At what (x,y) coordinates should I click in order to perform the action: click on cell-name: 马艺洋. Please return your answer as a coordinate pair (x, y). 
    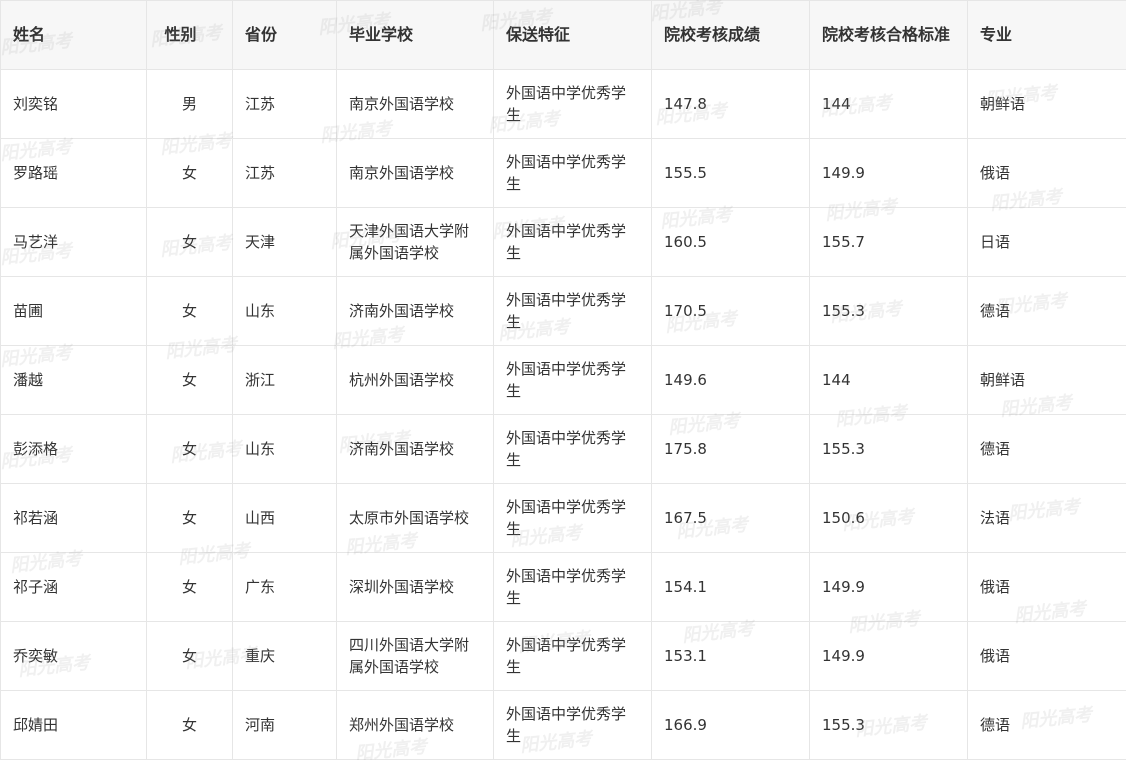
    Looking at the image, I should click on (73, 242).